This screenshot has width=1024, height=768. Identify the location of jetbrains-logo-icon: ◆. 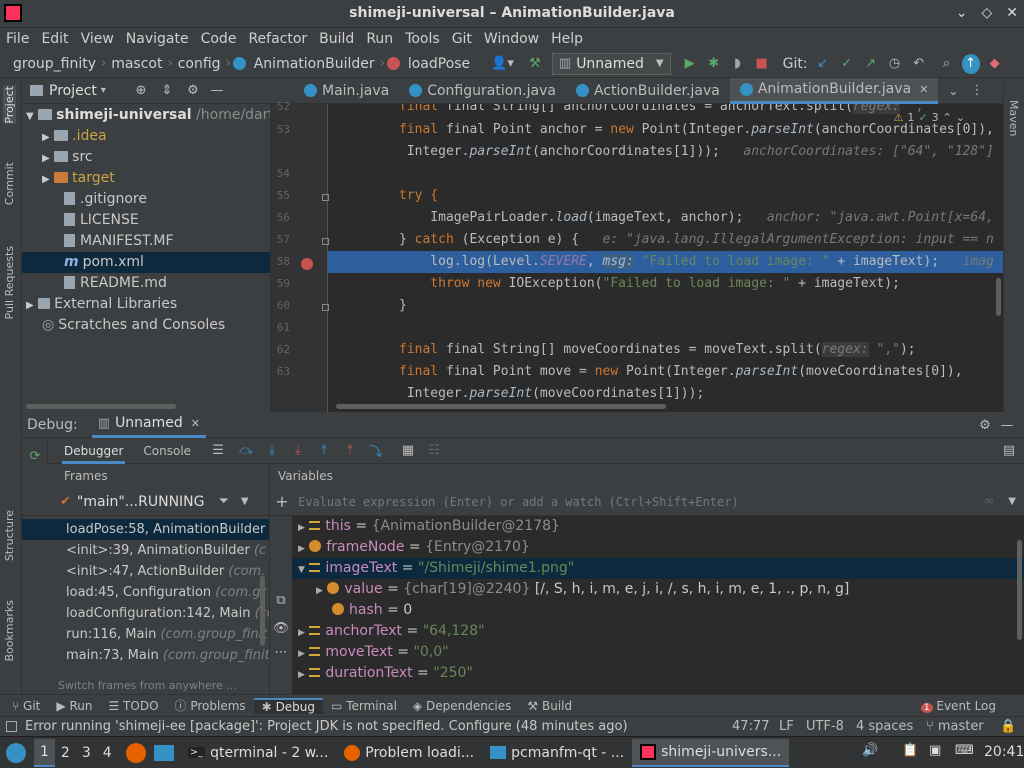
(995, 64).